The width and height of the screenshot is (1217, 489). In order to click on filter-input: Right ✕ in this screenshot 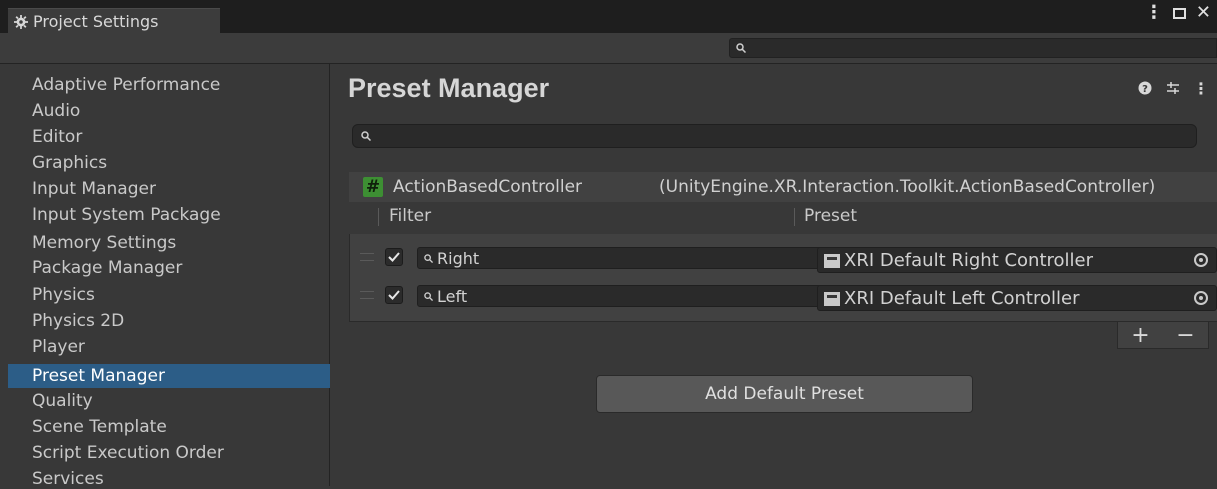, I will do `click(626, 258)`.